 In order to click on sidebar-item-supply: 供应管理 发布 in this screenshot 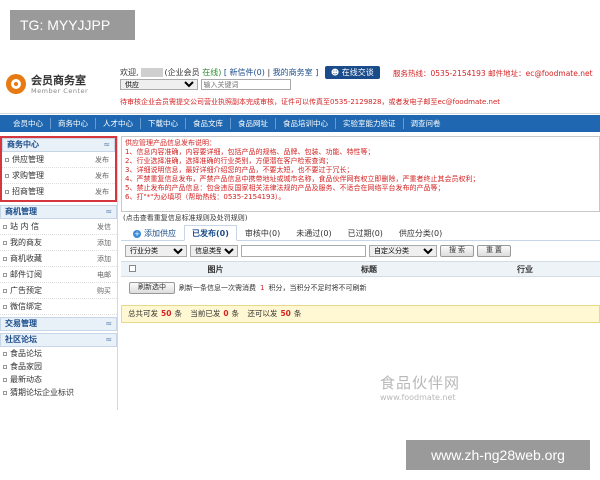, I will do `click(58, 160)`.